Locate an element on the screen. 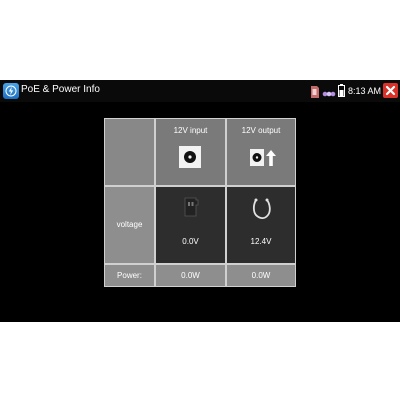  row-label-voltage: voltage is located at coordinates (129, 224).